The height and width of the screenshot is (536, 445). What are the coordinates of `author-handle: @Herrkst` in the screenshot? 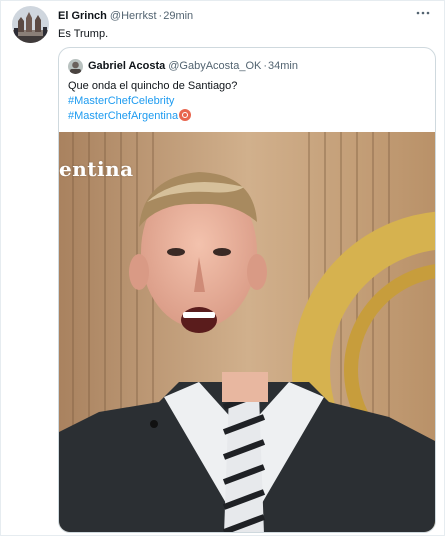 It's located at (133, 16).